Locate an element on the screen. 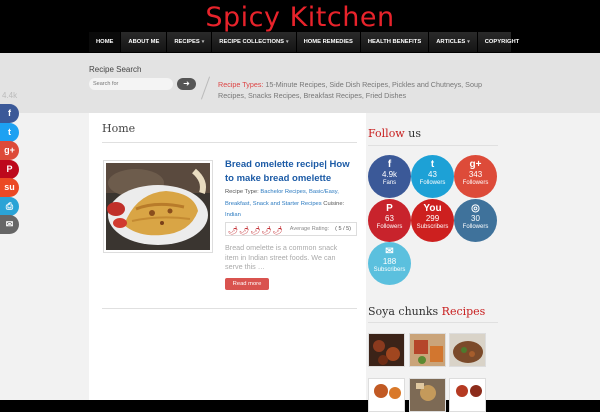  social-count: 63 is located at coordinates (389, 218).